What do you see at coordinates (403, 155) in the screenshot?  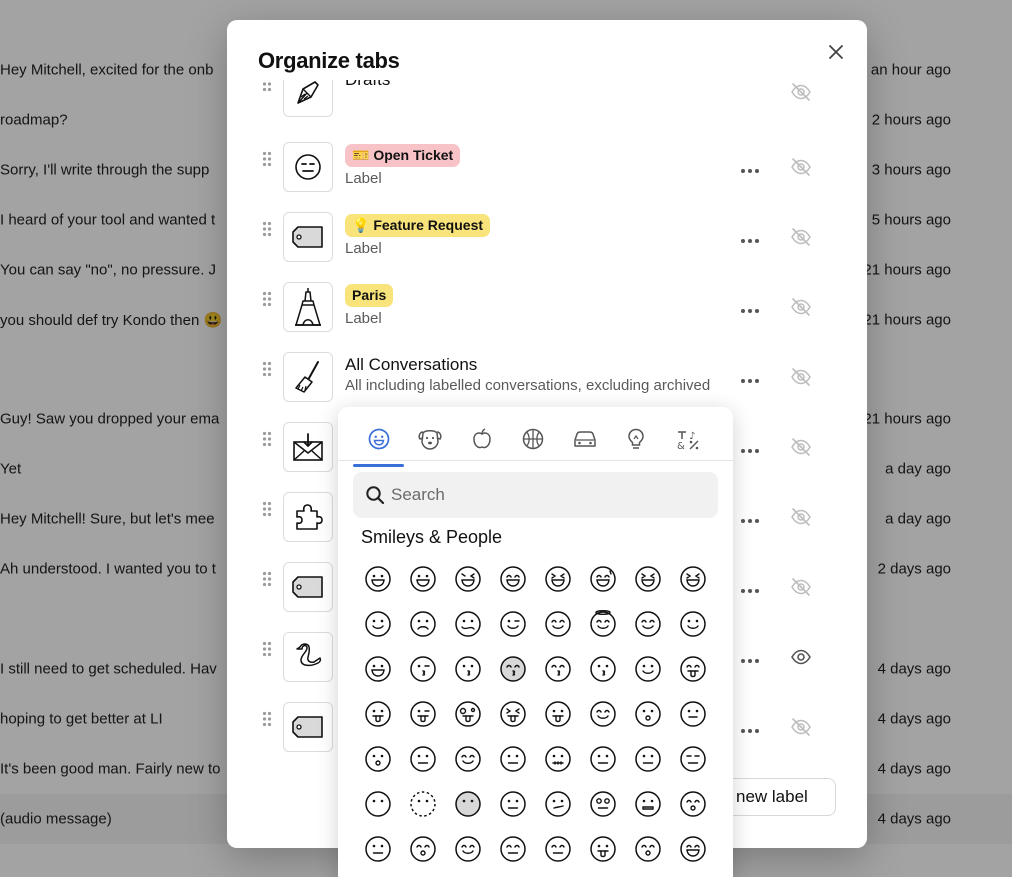 I see `label-badge: 🎫 Open Ticket` at bounding box center [403, 155].